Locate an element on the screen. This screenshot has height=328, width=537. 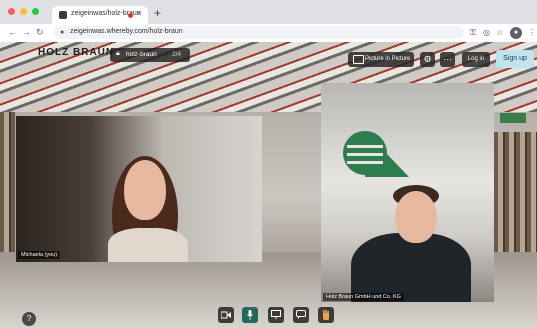
picture-in-picture-button: Picture in Picture is located at coordinates (381, 59).